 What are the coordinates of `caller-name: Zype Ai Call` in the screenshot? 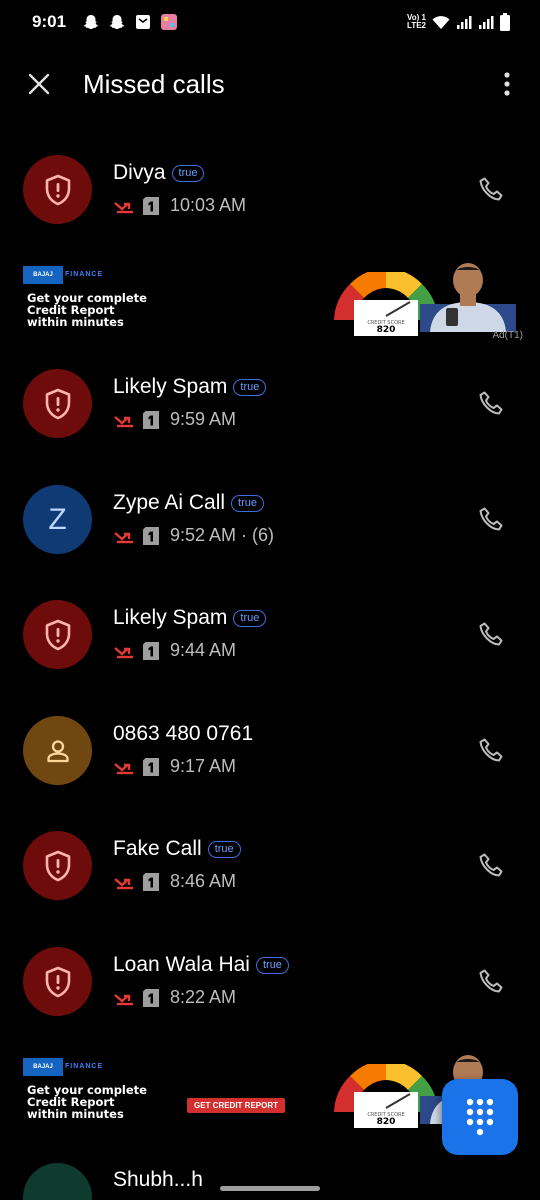 It's located at (169, 502).